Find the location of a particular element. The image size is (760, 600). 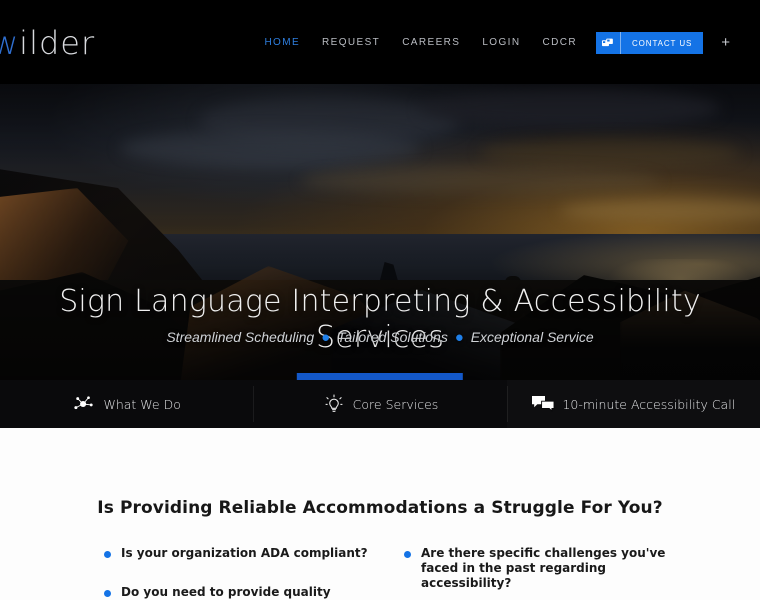

feature-label: Core Services is located at coordinates (395, 404).